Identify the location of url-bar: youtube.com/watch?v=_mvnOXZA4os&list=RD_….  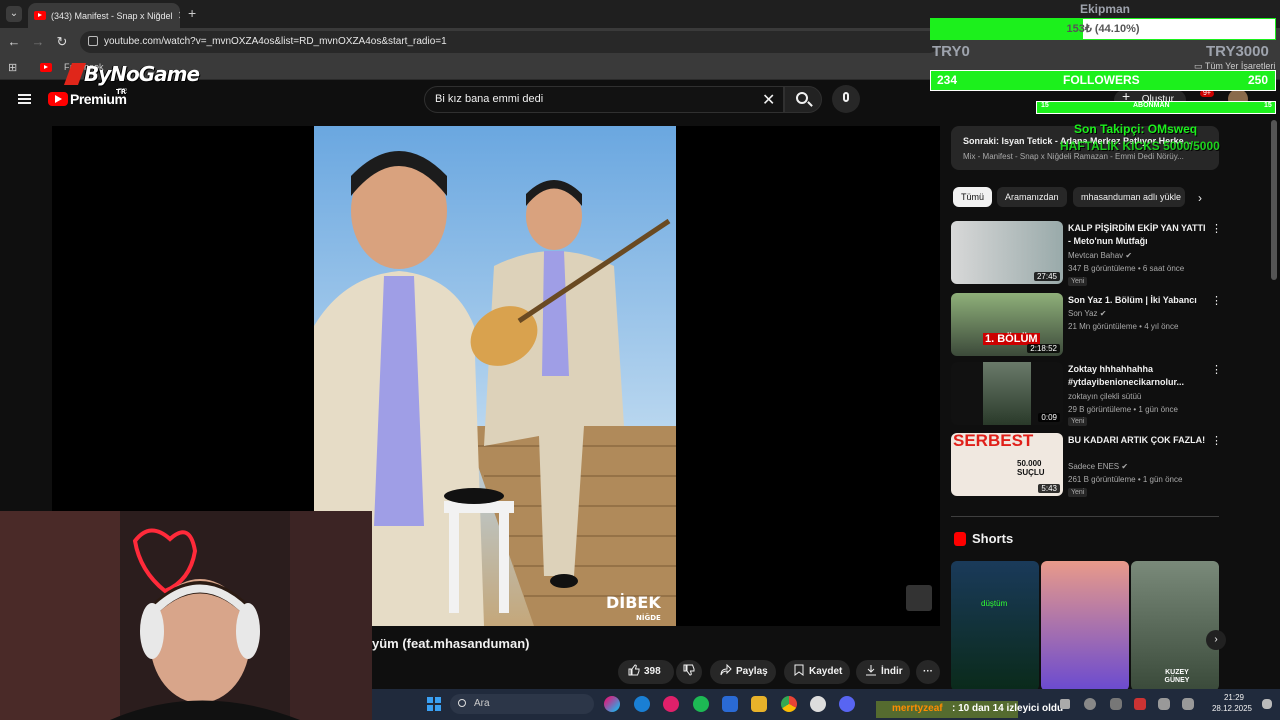
(510, 42).